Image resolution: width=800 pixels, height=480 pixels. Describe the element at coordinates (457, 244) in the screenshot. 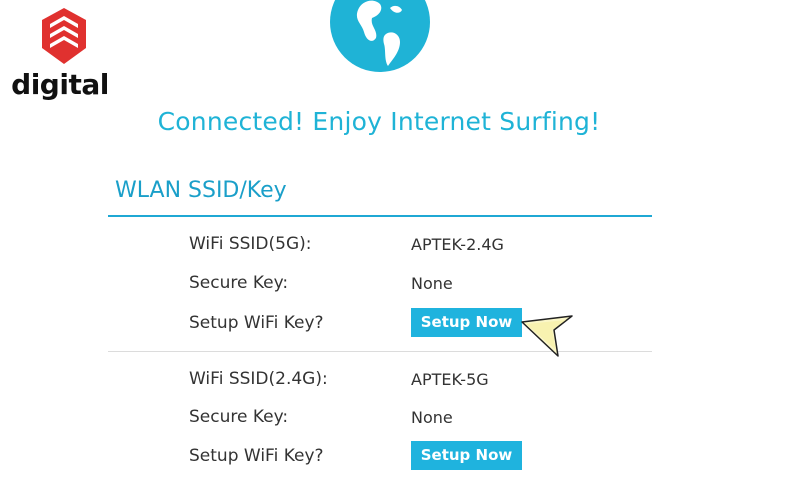

I see `ssid-value: APTEK-2.4G` at that location.